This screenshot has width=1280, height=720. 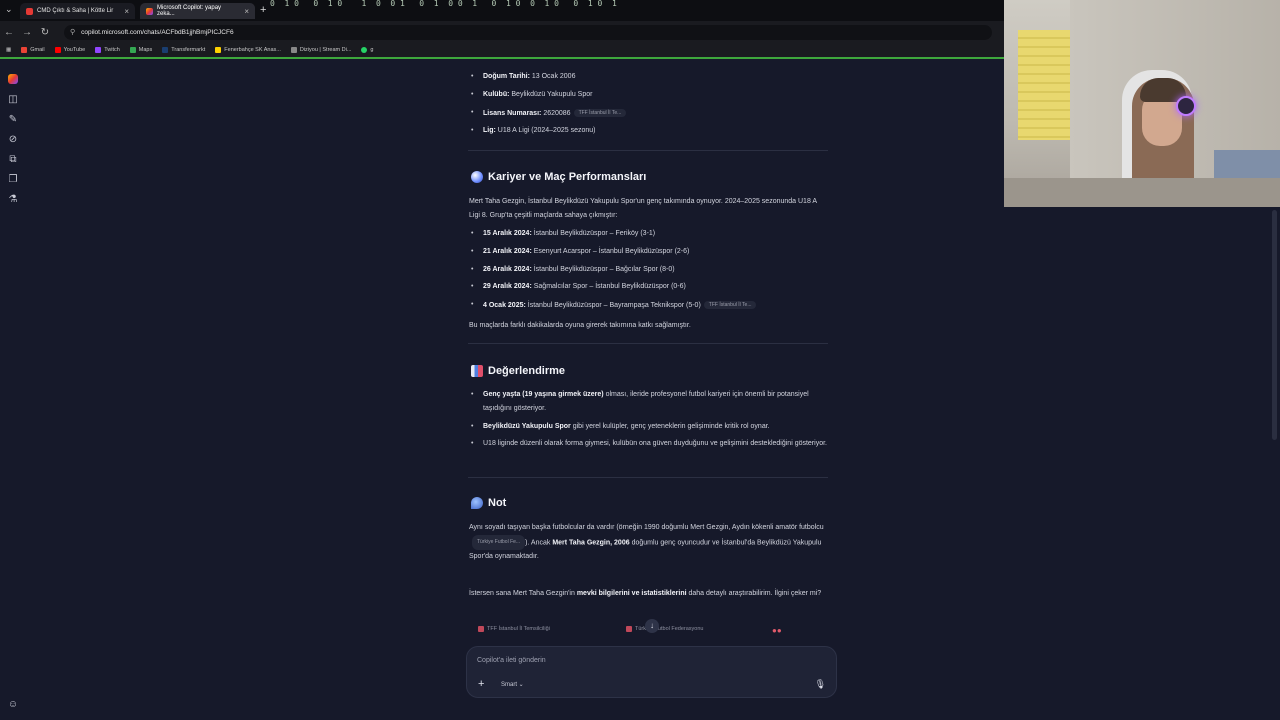 What do you see at coordinates (9, 9) in the screenshot?
I see `window-menu-icon: ⌄` at bounding box center [9, 9].